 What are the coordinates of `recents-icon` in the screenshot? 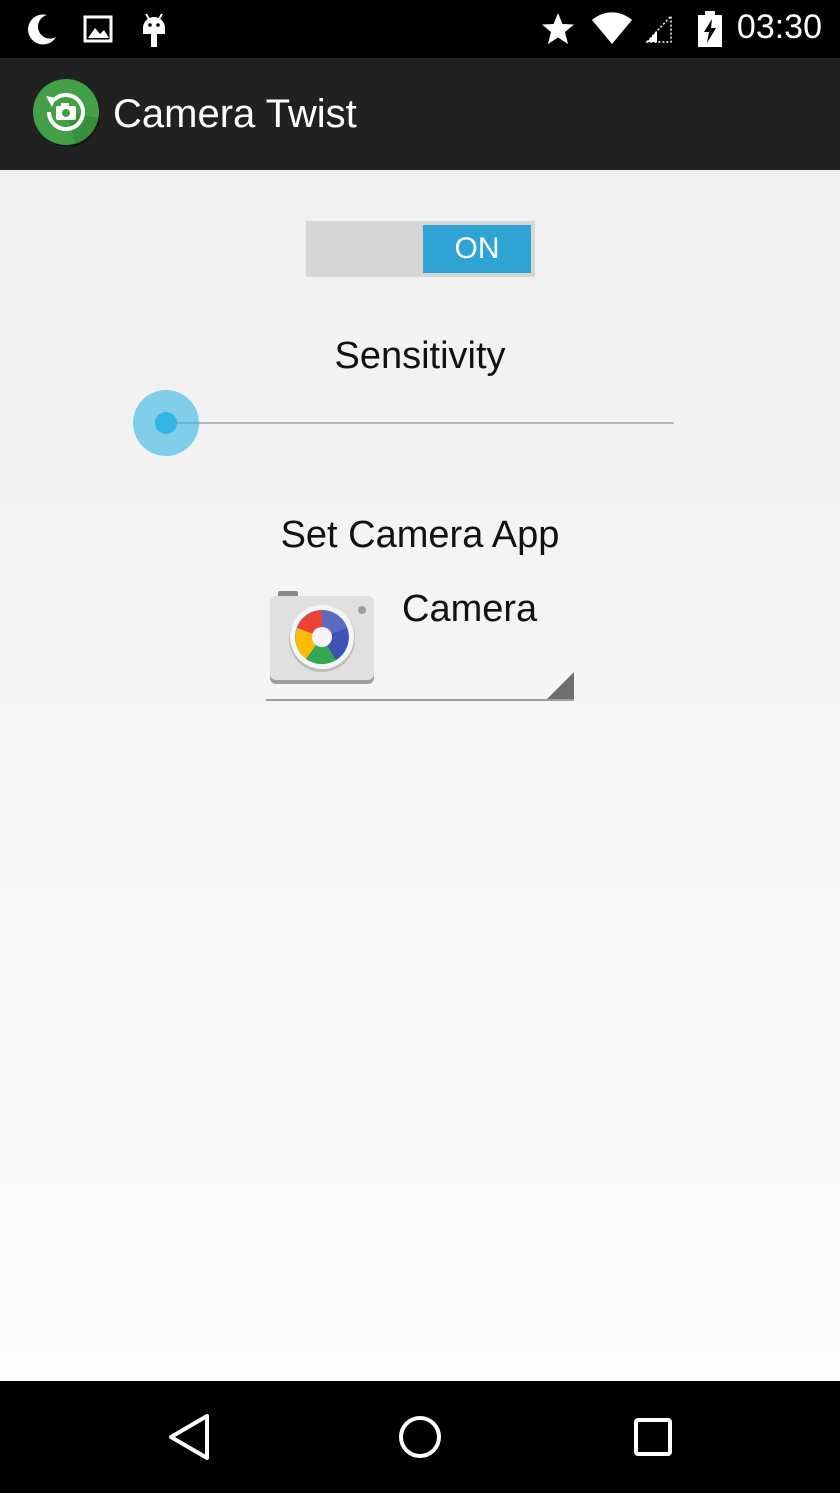 It's located at (653, 1437).